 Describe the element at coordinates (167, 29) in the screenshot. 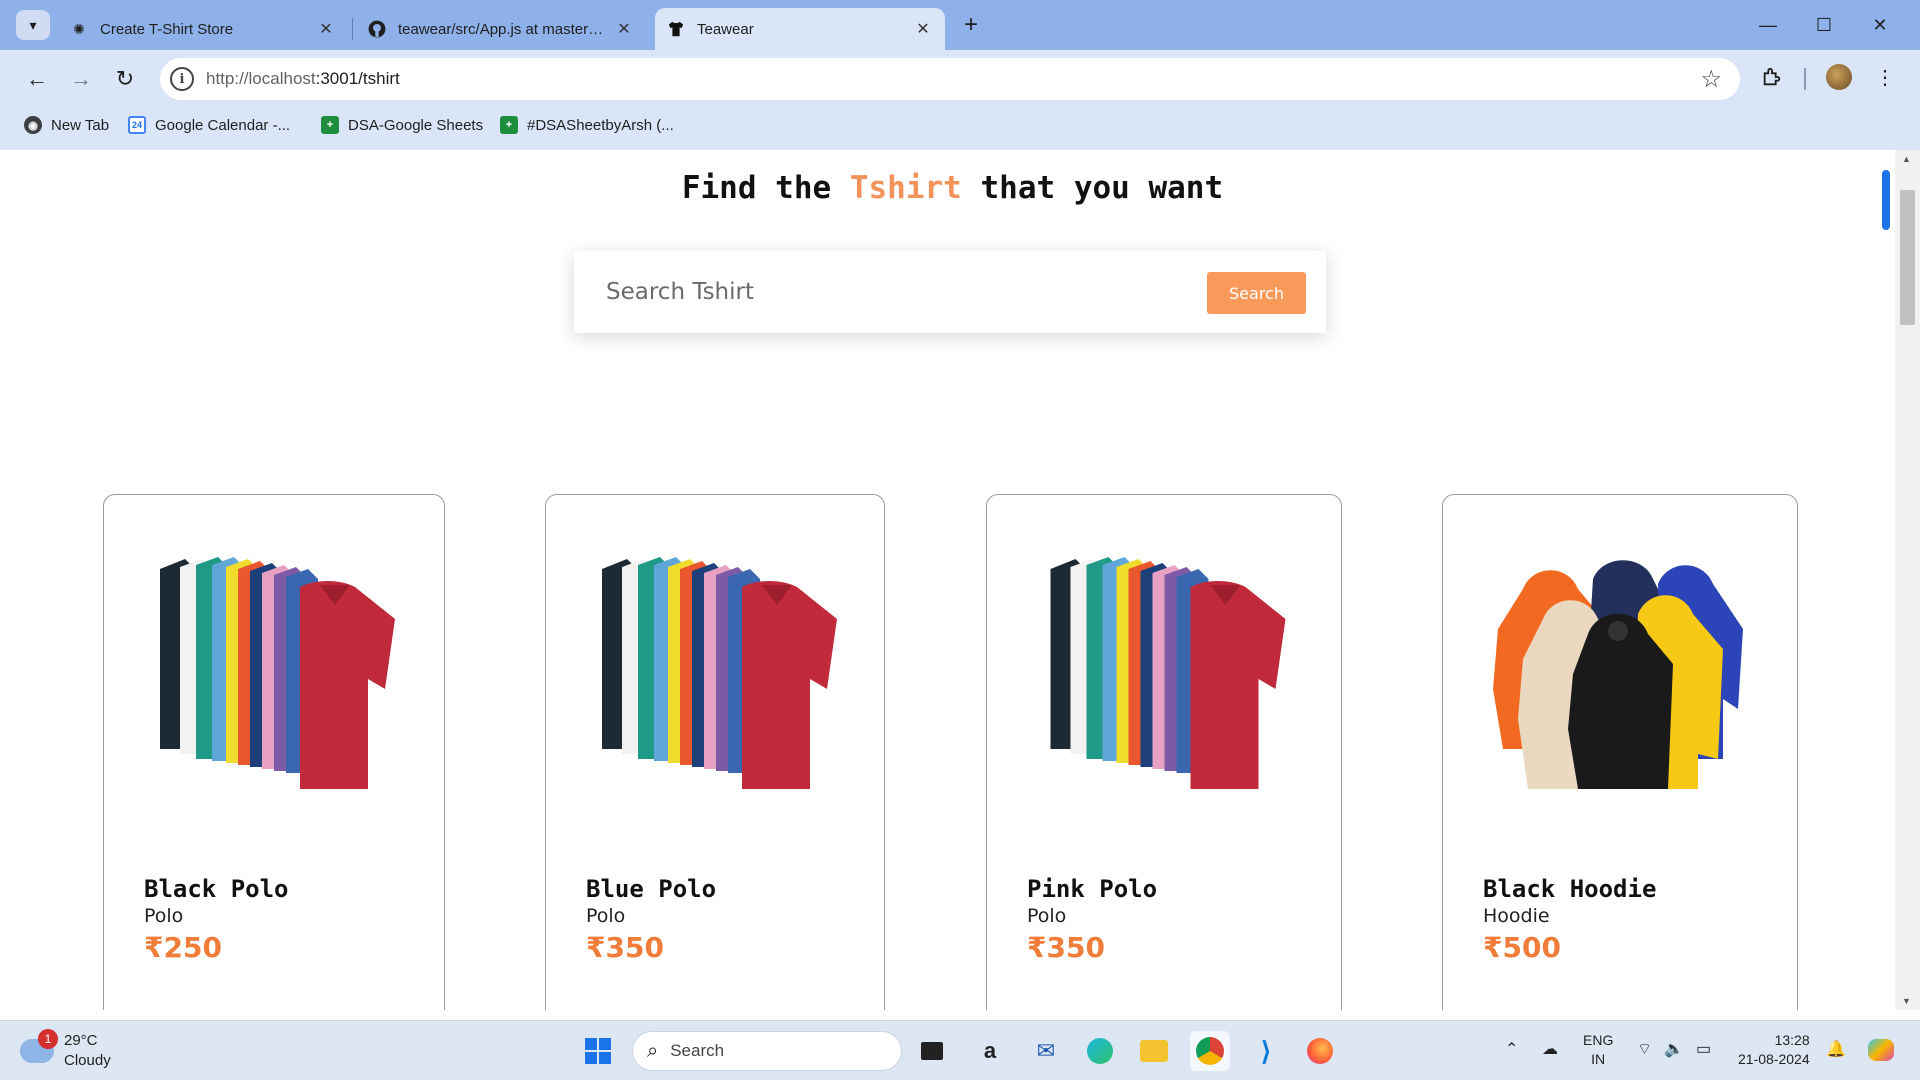

I see `tab-title: Create T-Shirt Store` at that location.